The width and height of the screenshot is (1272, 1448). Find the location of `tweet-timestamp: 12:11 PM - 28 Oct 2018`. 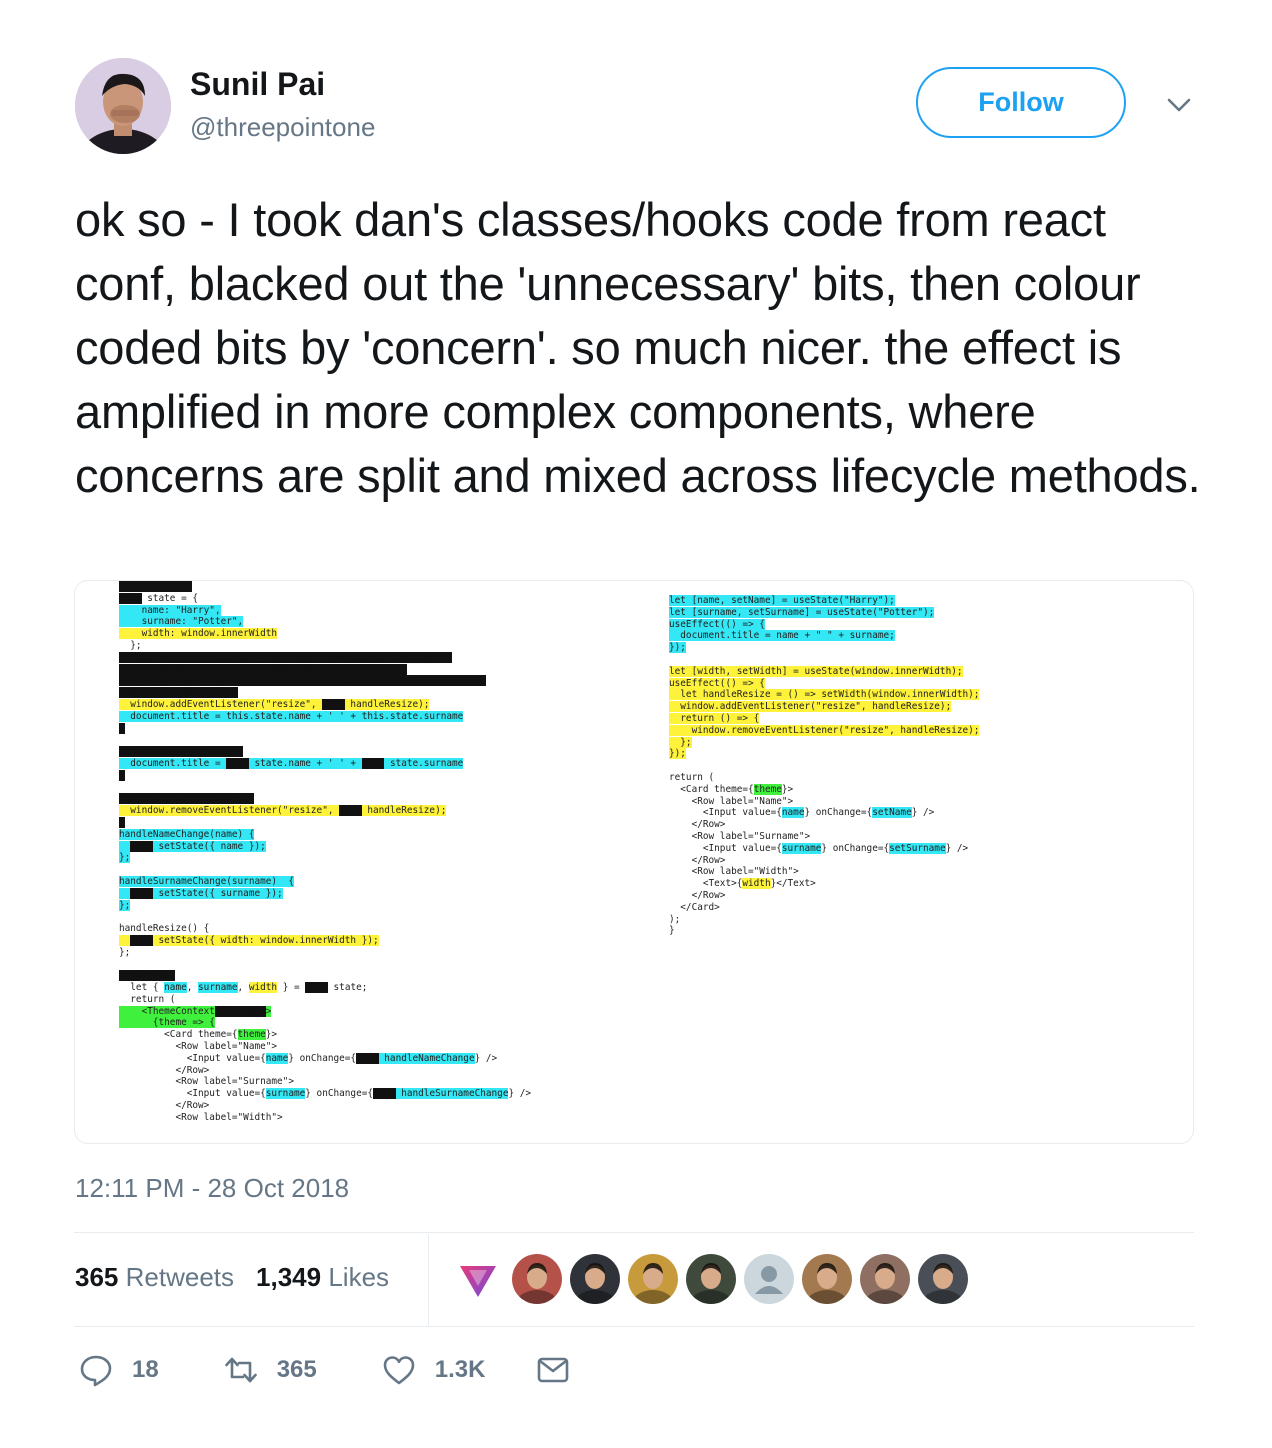

tweet-timestamp: 12:11 PM - 28 Oct 2018 is located at coordinates (212, 1188).